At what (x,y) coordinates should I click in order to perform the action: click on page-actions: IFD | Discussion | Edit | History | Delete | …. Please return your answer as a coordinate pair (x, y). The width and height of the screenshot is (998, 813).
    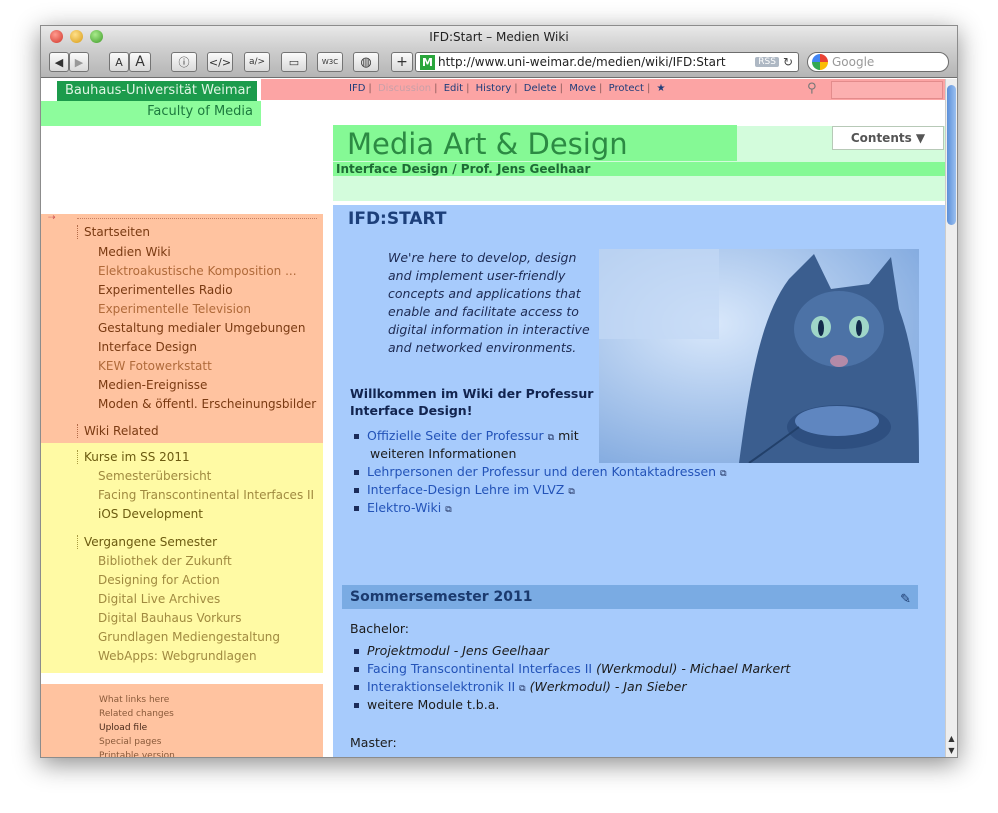
    Looking at the image, I should click on (507, 88).